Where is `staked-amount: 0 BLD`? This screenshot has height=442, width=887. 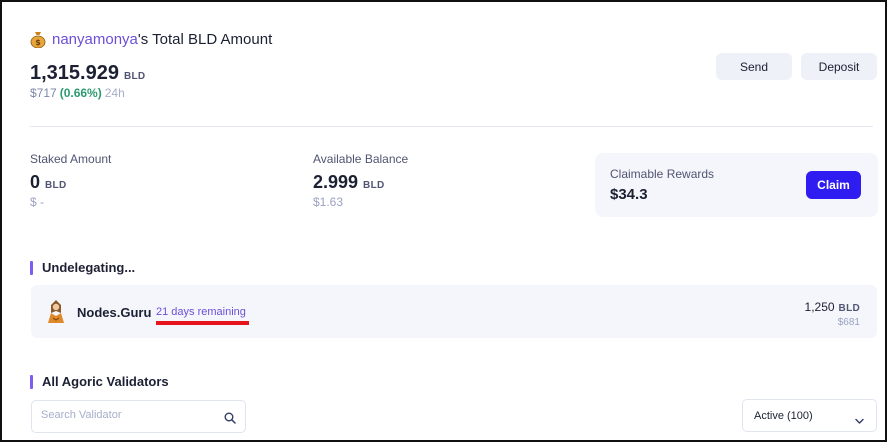 staked-amount: 0 BLD is located at coordinates (48, 182).